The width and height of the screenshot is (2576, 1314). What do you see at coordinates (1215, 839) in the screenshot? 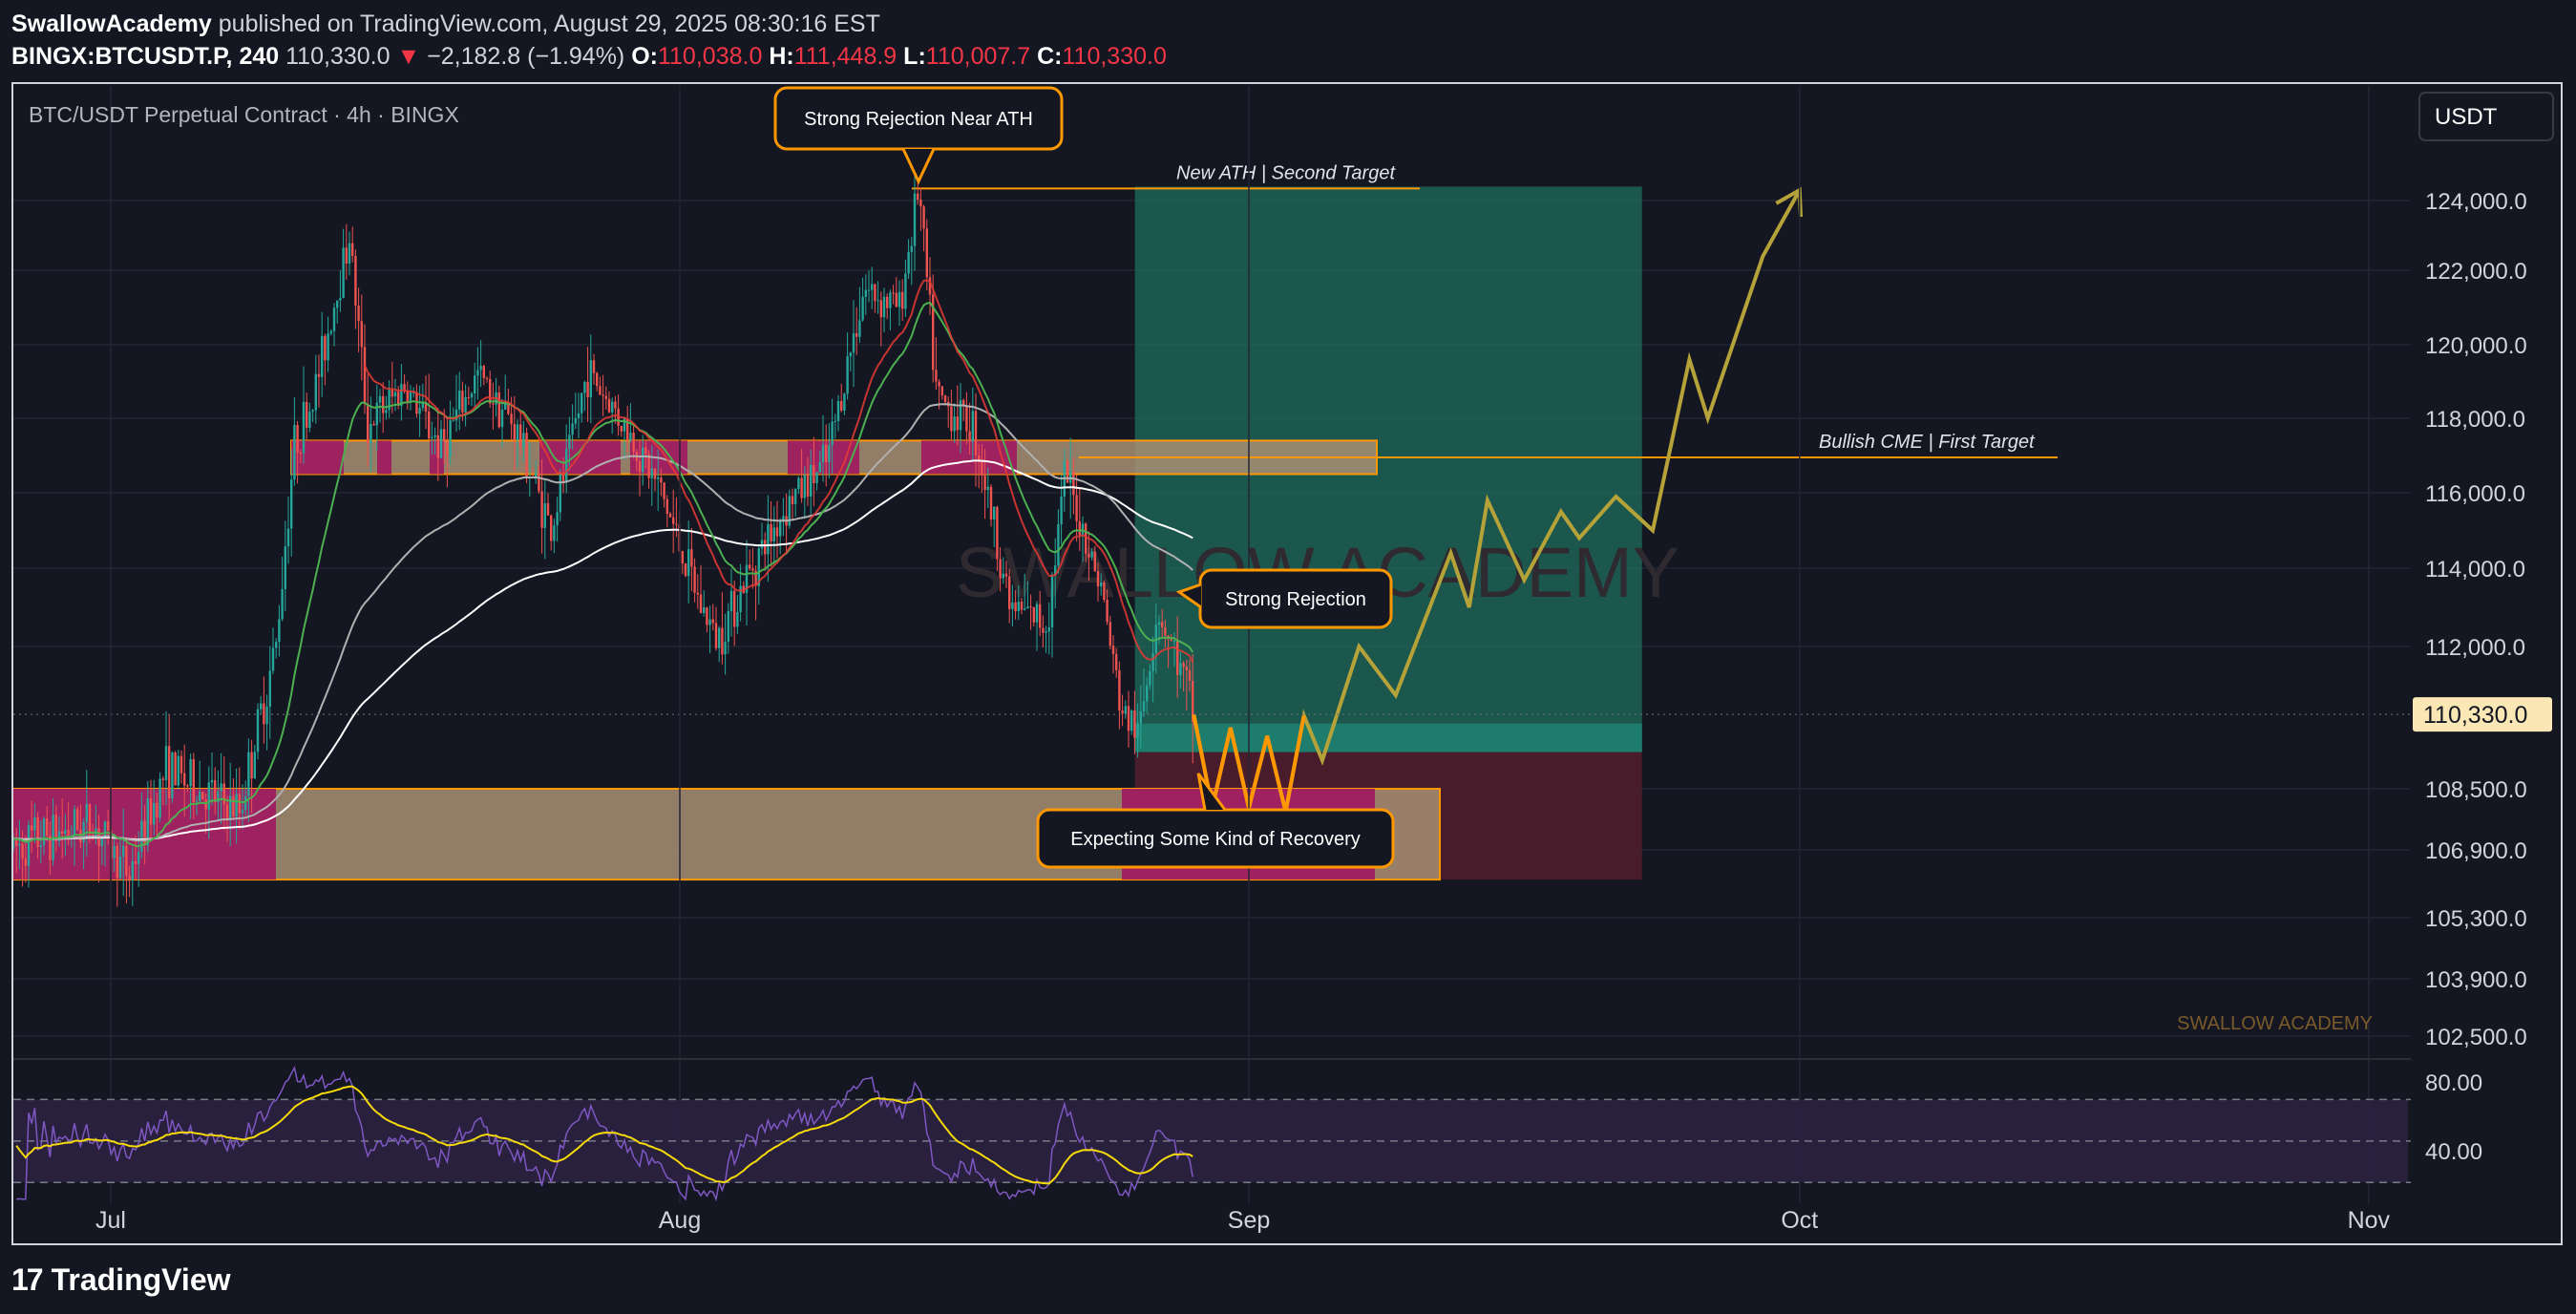
I see `callout-recovery-text: Expecting Some Kind of Recovery` at bounding box center [1215, 839].